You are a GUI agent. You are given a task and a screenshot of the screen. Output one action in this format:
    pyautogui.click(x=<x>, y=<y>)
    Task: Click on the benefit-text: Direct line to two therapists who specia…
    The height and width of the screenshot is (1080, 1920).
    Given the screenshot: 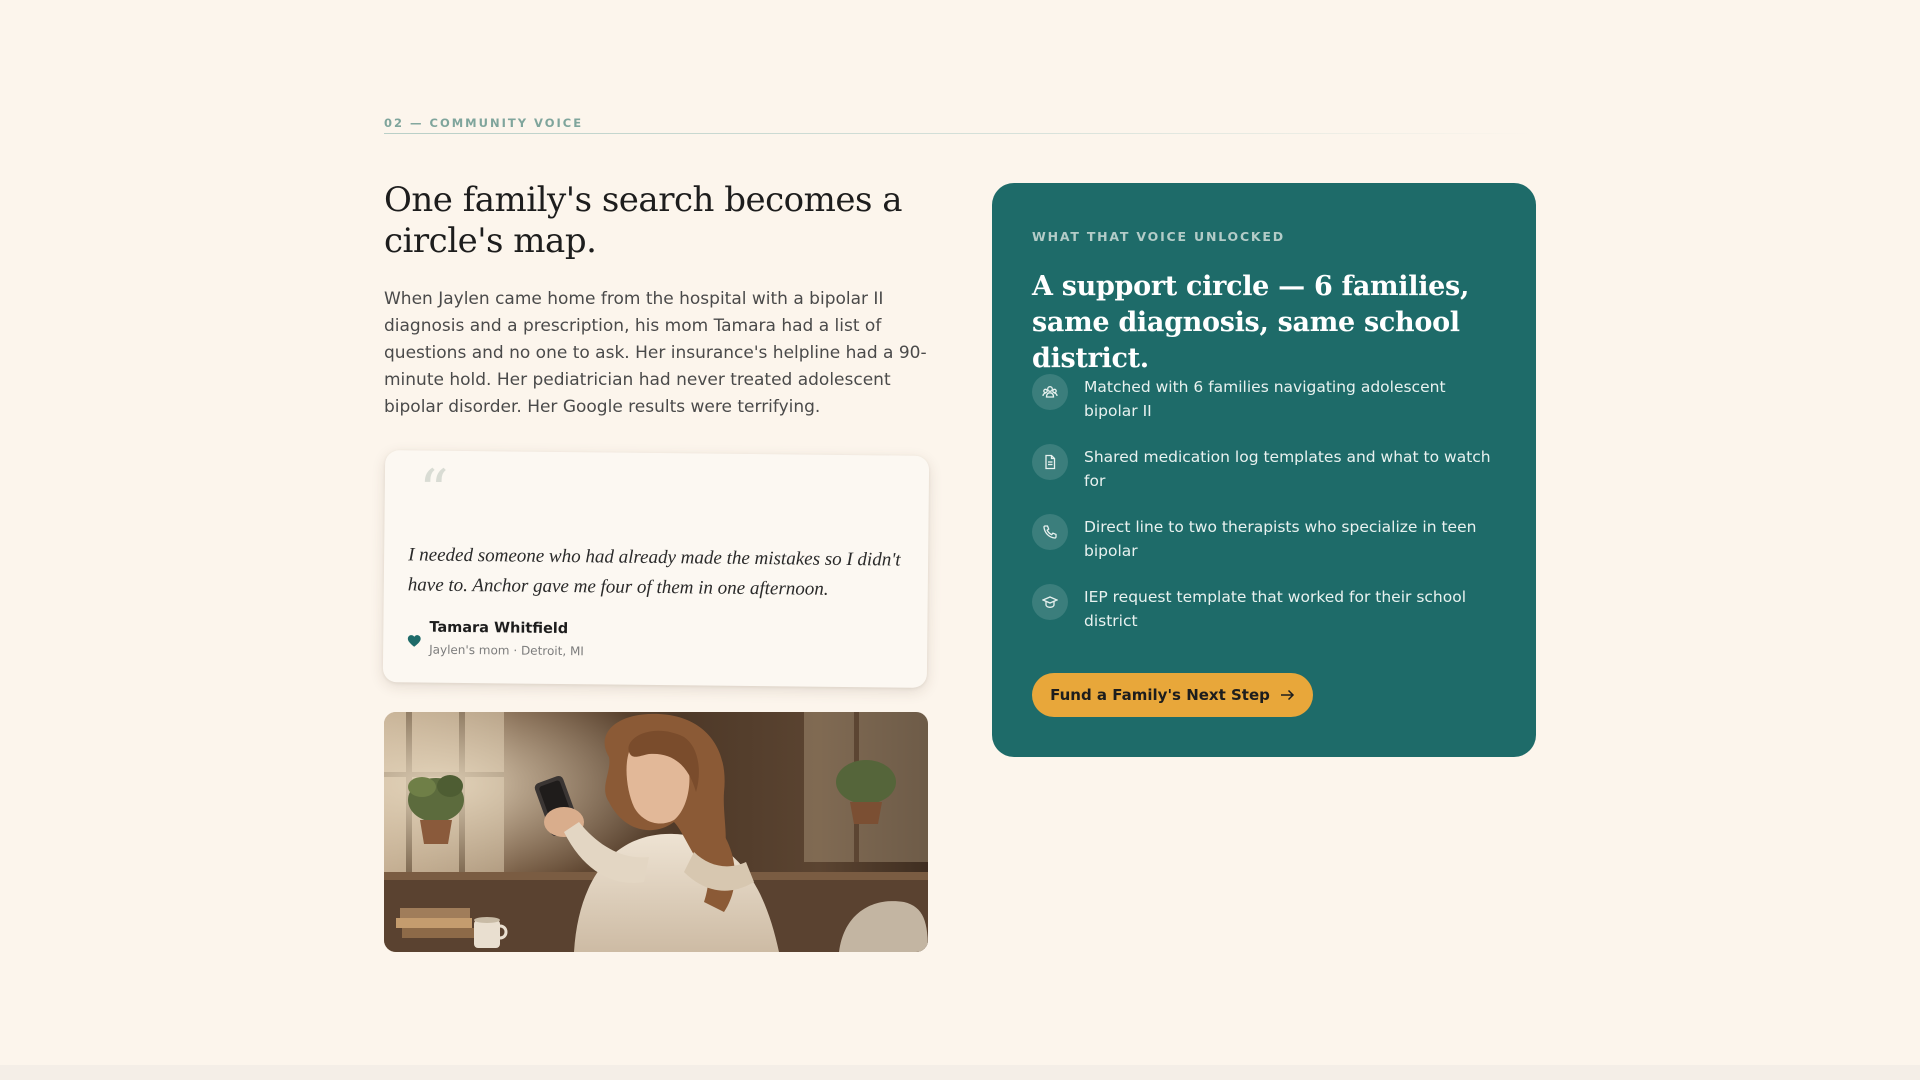 What is the action you would take?
    pyautogui.click(x=1280, y=539)
    